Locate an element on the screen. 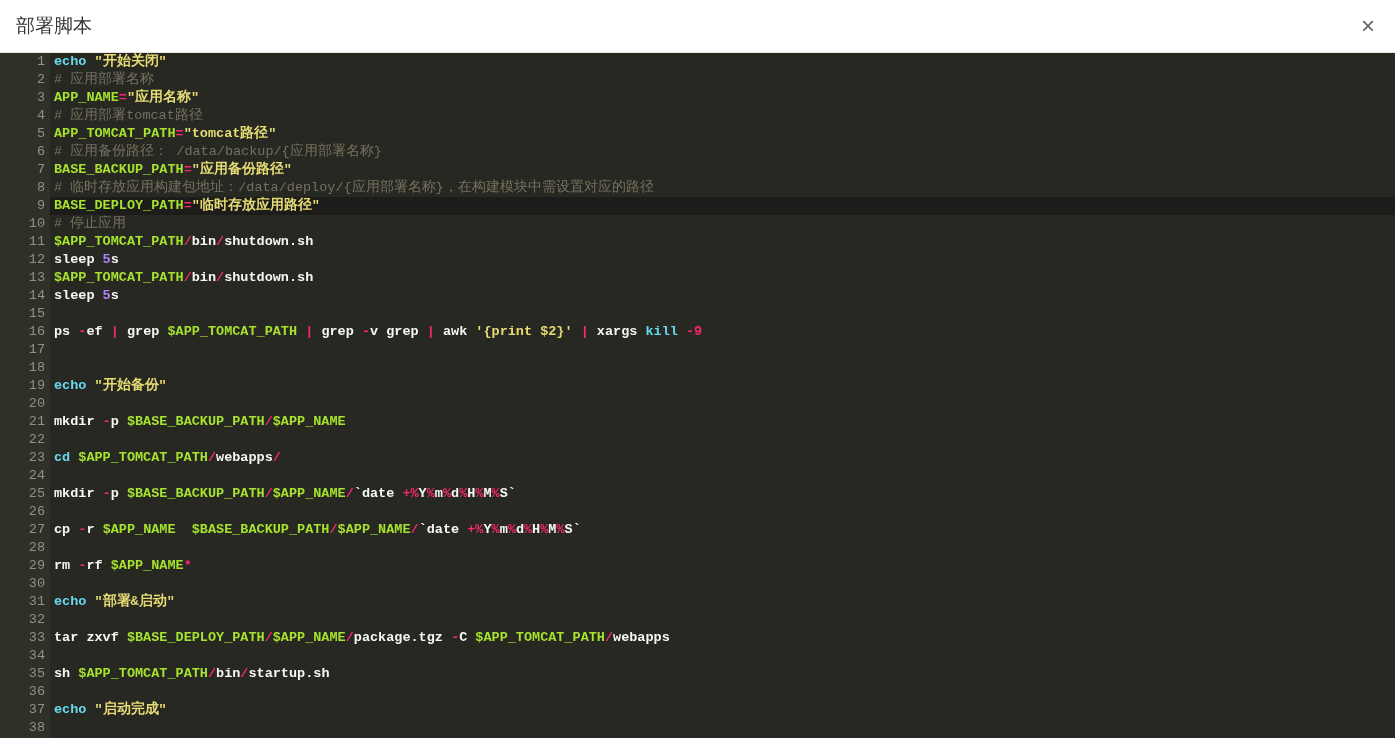  line-number: 37 is located at coordinates (36, 709).